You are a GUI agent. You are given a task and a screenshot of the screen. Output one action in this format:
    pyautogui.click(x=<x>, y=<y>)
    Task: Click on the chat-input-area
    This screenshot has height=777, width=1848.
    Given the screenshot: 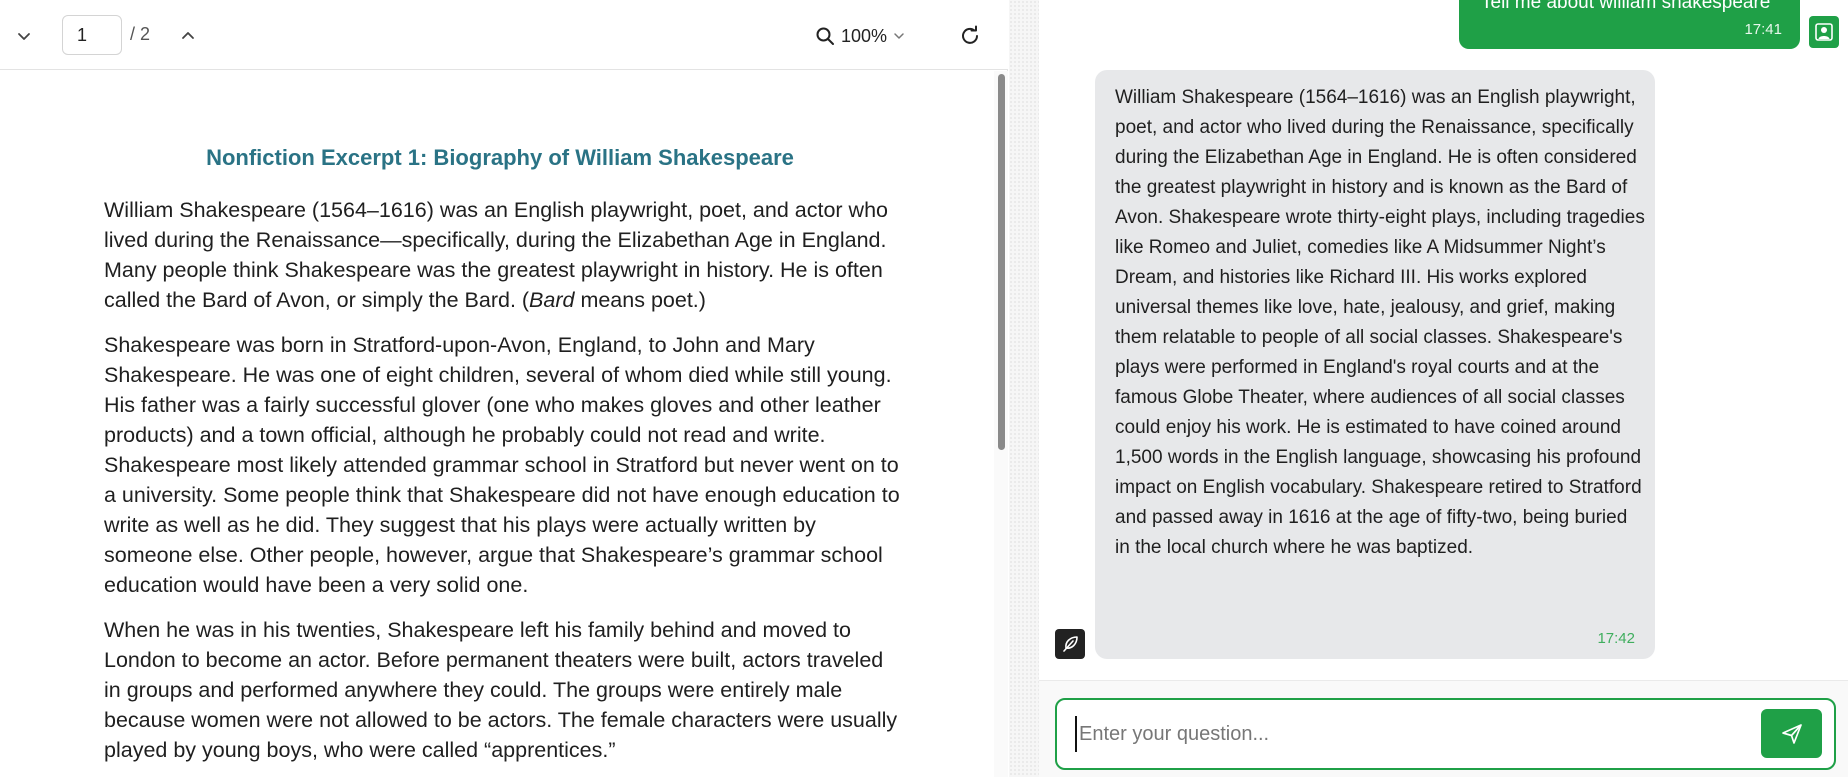 What is the action you would take?
    pyautogui.click(x=1443, y=728)
    